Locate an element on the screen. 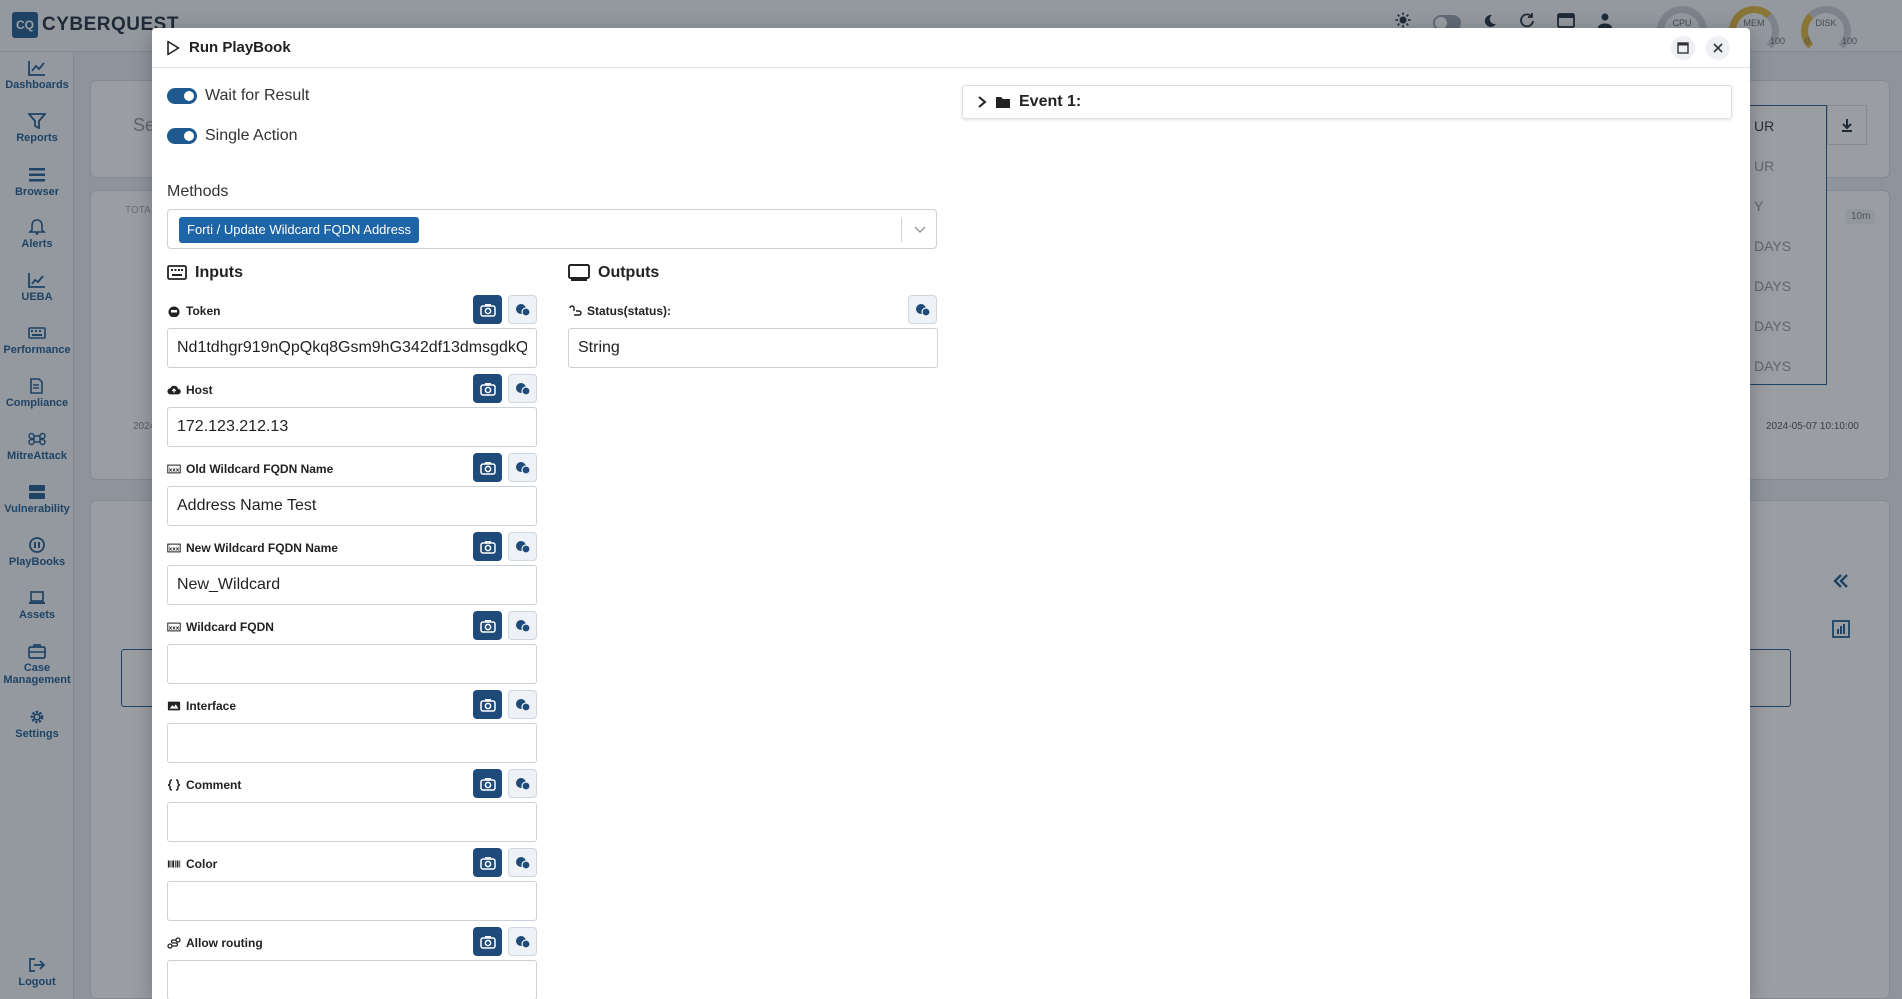 The image size is (1902, 999). methods-select: Forti / Update Wildcard FQDN Address is located at coordinates (552, 229).